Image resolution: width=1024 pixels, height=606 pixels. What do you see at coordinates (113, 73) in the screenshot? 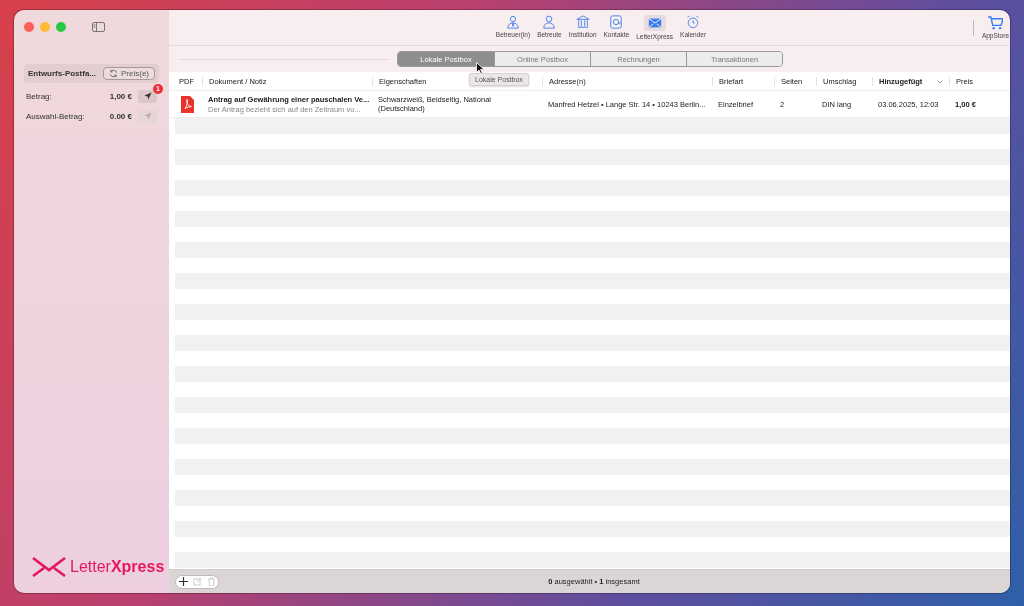
I see `refresh-icon` at bounding box center [113, 73].